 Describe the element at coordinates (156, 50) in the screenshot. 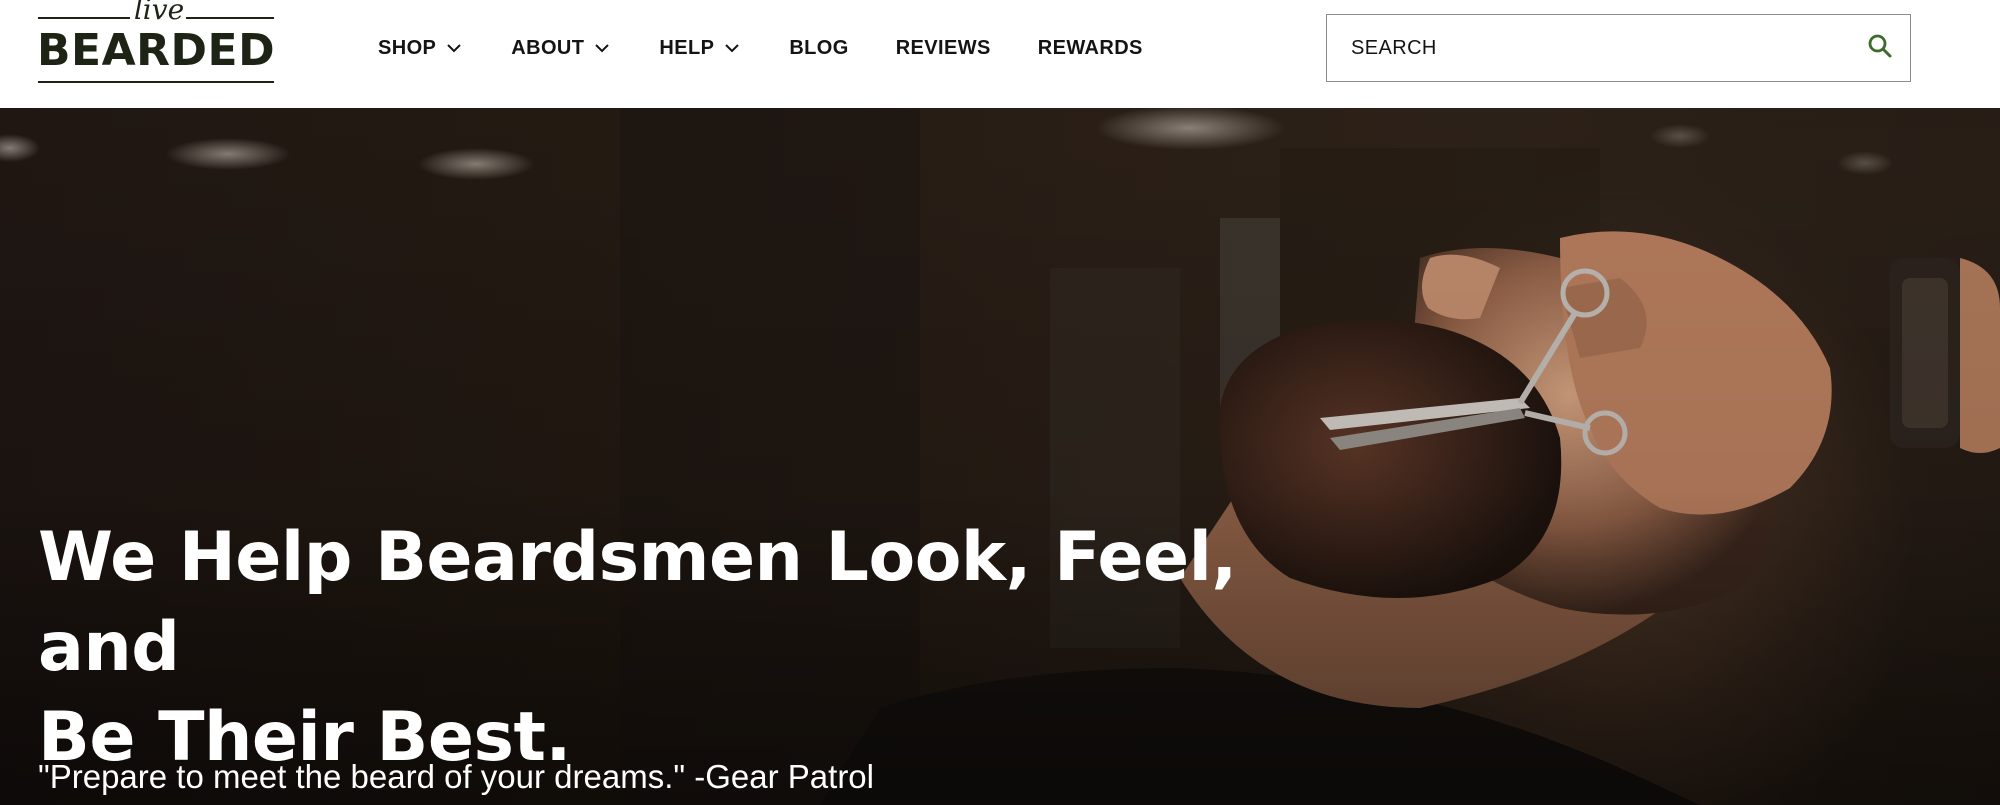

I see `logo-wordmark: BEARDED` at that location.